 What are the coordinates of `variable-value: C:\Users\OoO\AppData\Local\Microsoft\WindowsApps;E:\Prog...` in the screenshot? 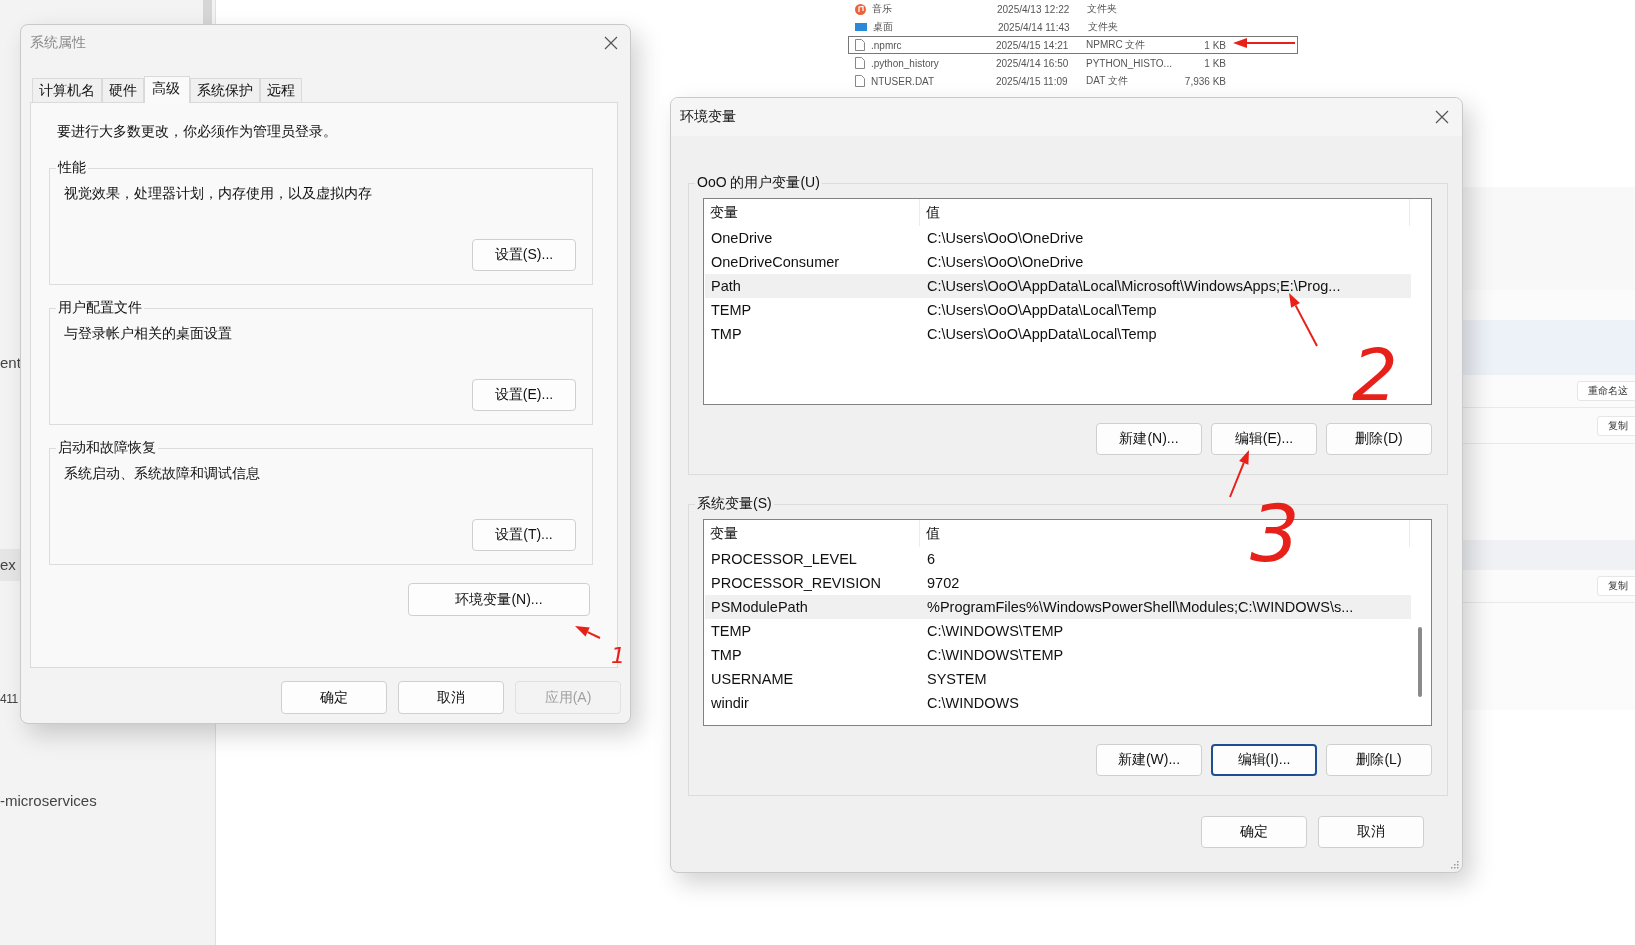 It's located at (1134, 286).